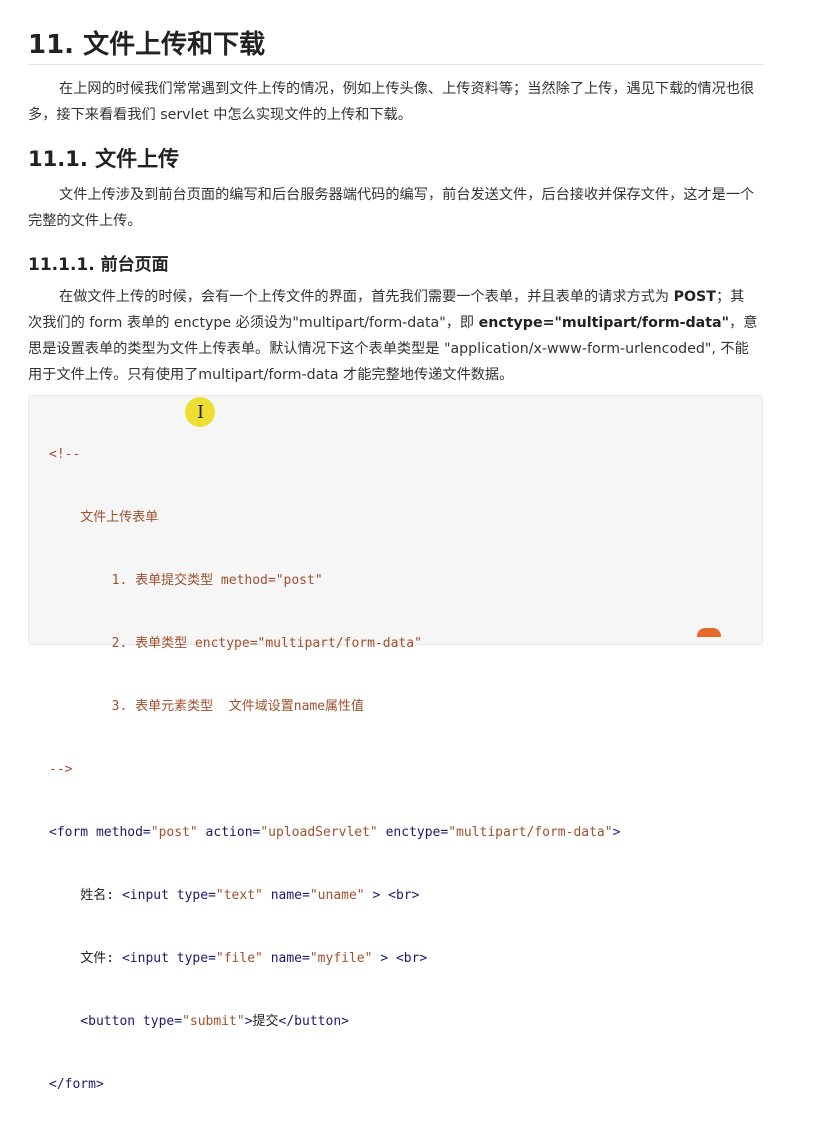 This screenshot has height=1137, width=821. What do you see at coordinates (207, 706) in the screenshot?
I see `code-line: 3. 表单元素类型 文件域设置name属性值` at bounding box center [207, 706].